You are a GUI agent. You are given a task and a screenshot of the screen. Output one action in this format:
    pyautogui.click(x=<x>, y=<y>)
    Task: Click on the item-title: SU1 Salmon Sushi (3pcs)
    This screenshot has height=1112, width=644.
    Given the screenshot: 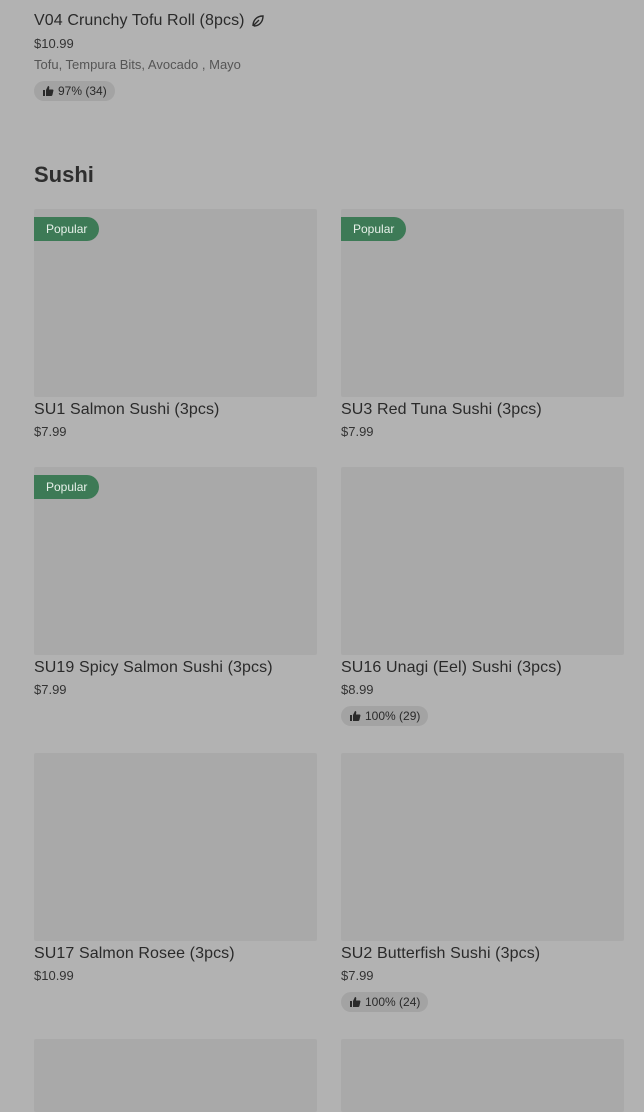 What is the action you would take?
    pyautogui.click(x=127, y=409)
    